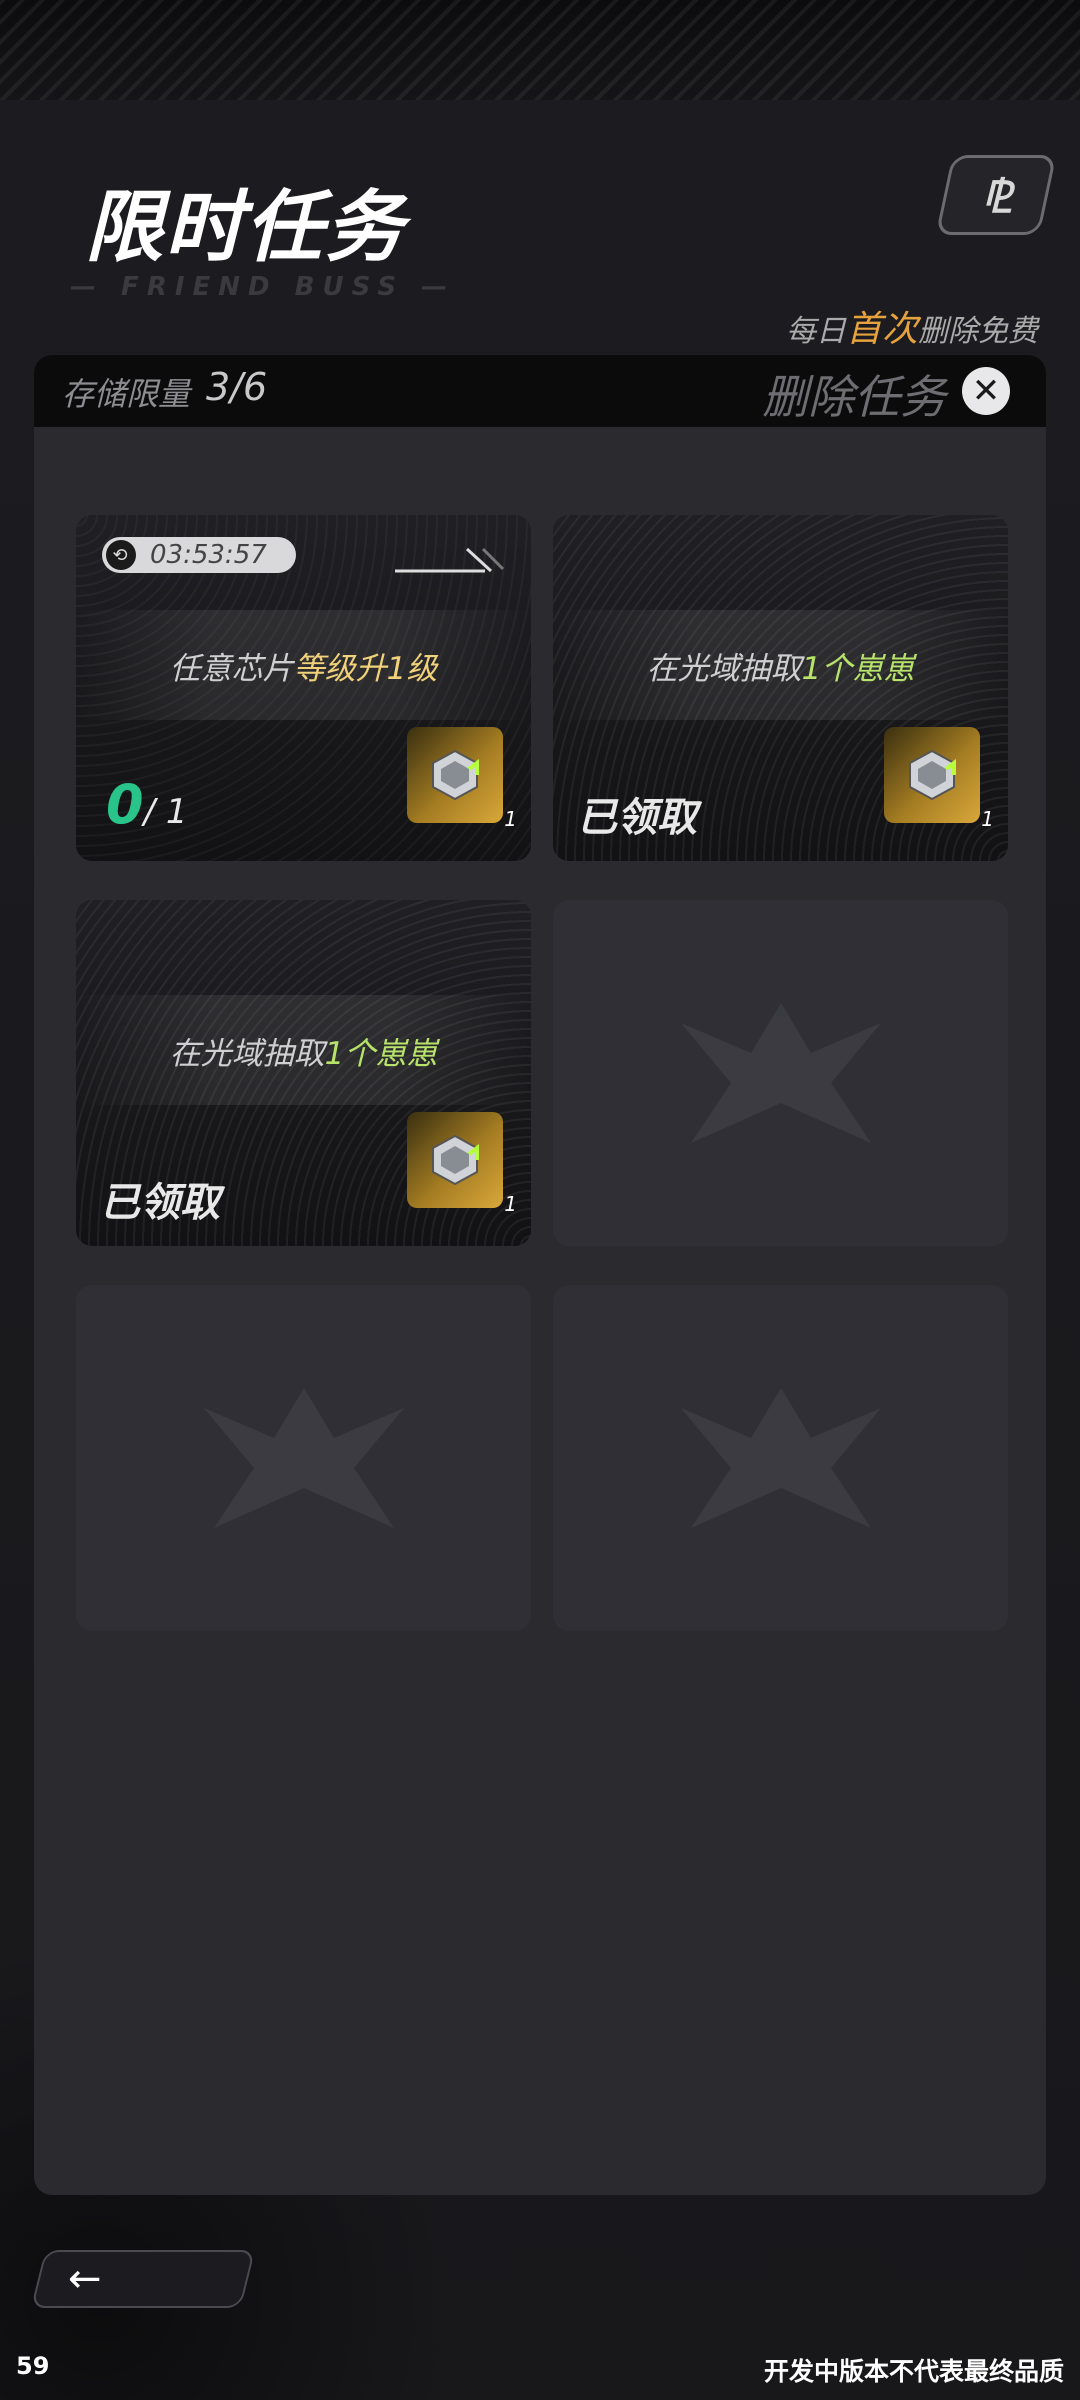 The image size is (1080, 2400). I want to click on task-card: ⟲ 03:53:57 任意芯片等级升1级 0/ 1 1, so click(303, 688).